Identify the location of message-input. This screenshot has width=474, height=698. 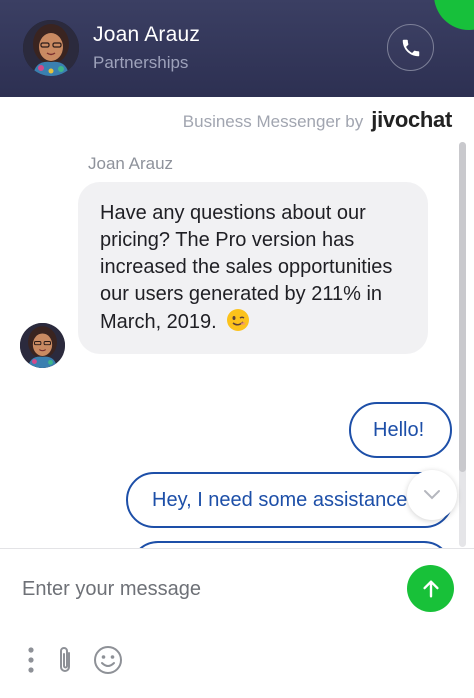
(207, 589).